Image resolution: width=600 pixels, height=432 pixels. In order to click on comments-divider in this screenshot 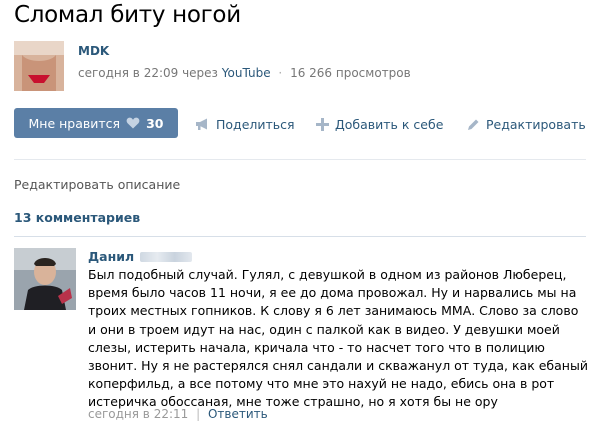, I will do `click(300, 236)`.